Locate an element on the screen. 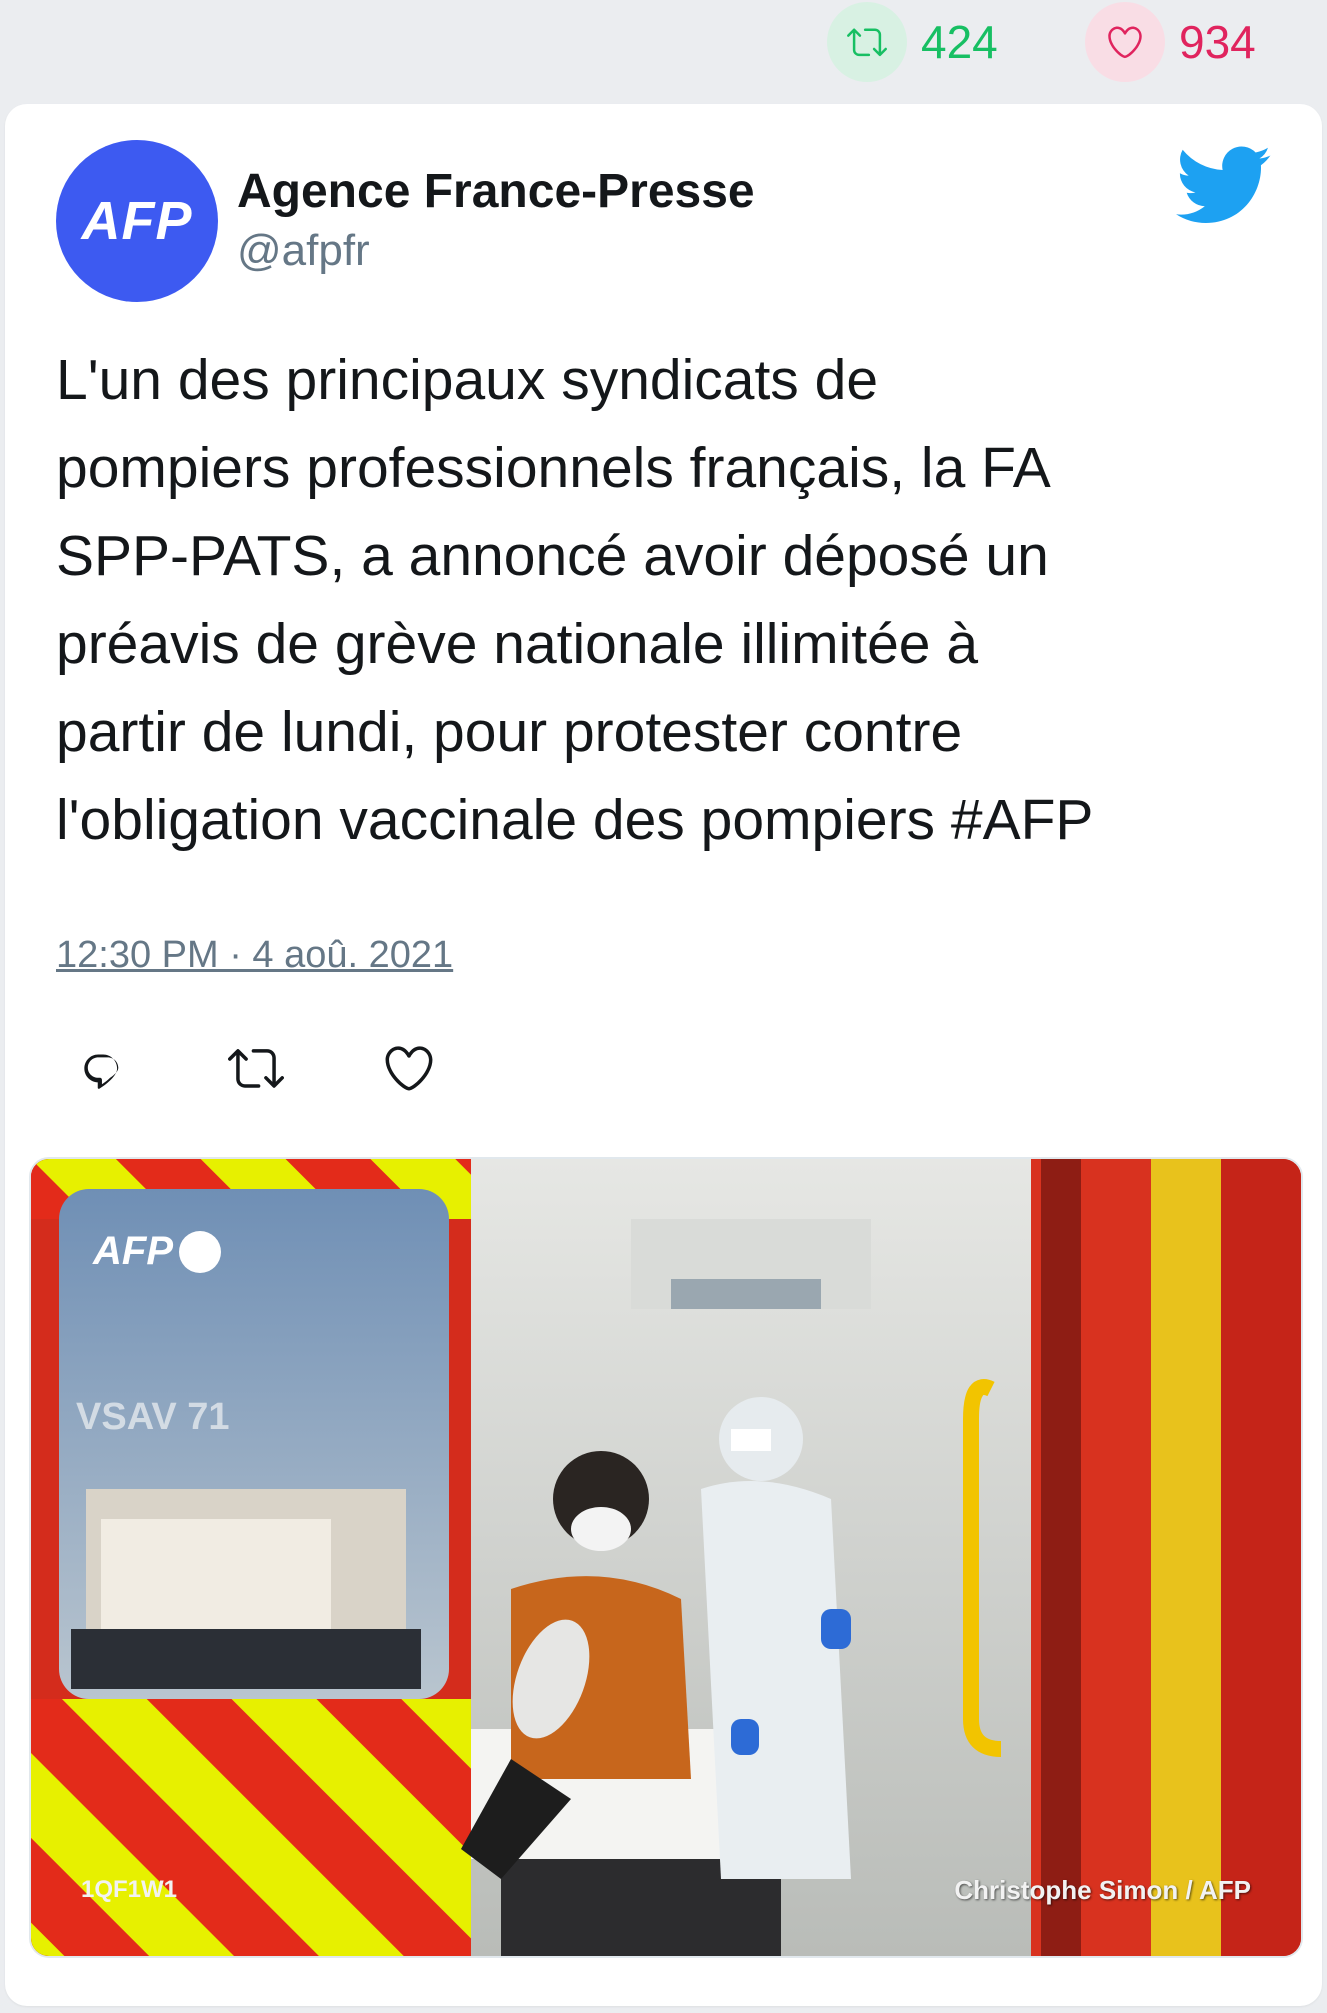 This screenshot has width=1327, height=2013. like-count: 934 is located at coordinates (1217, 42).